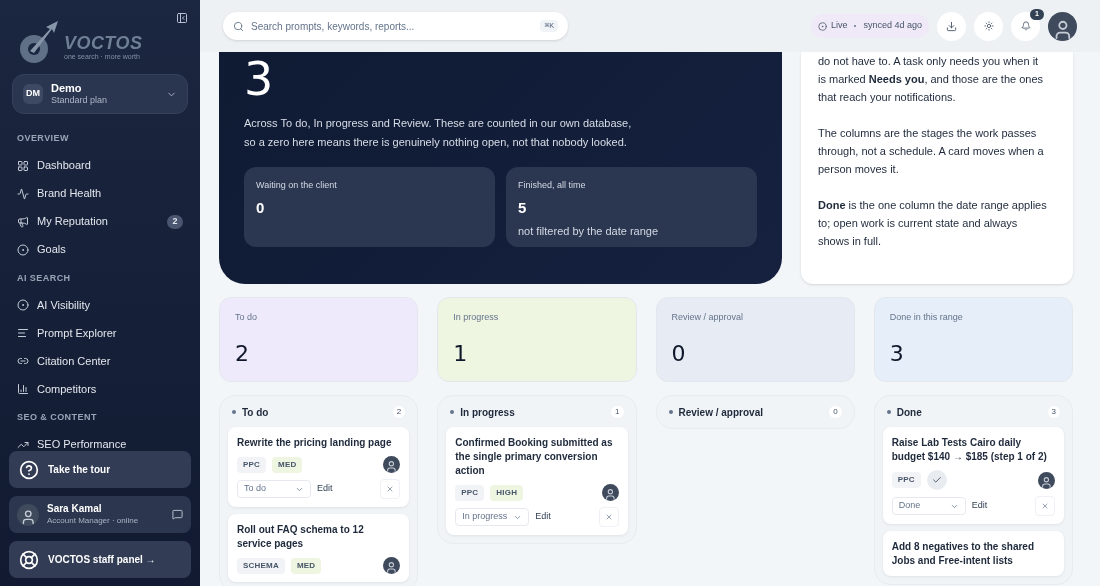 This screenshot has width=1100, height=586. Describe the element at coordinates (617, 412) in the screenshot. I see `column-count: 1` at that location.